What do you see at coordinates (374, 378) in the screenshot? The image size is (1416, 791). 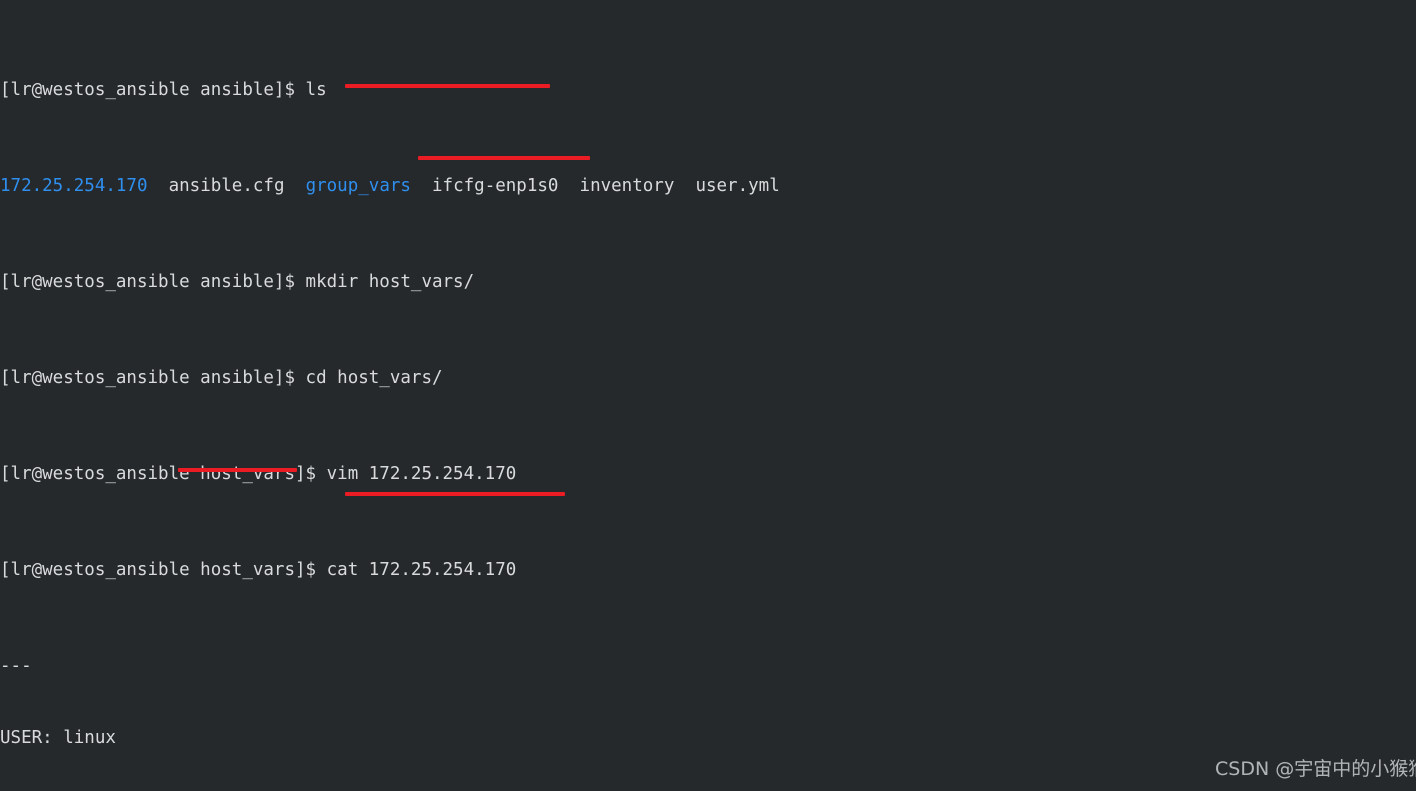 I see `command-text: cd host_vars/` at bounding box center [374, 378].